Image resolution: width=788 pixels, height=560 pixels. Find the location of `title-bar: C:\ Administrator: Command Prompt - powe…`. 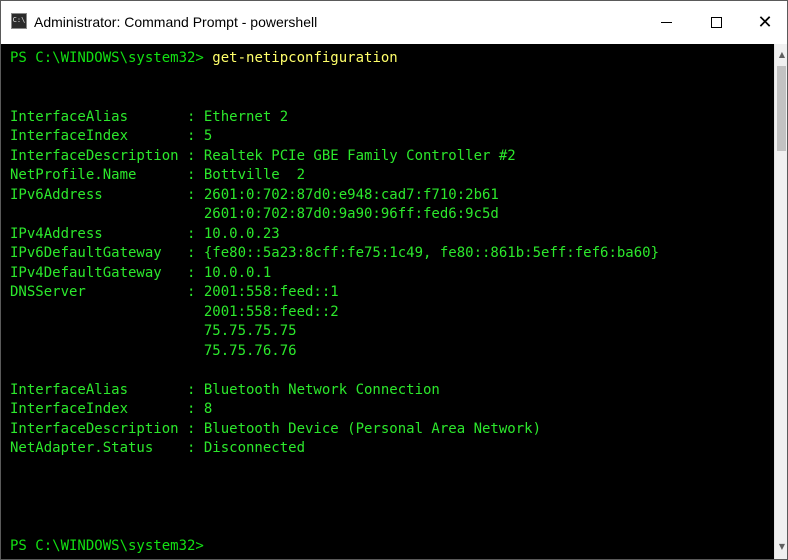

title-bar: C:\ Administrator: Command Prompt - powe… is located at coordinates (394, 22).